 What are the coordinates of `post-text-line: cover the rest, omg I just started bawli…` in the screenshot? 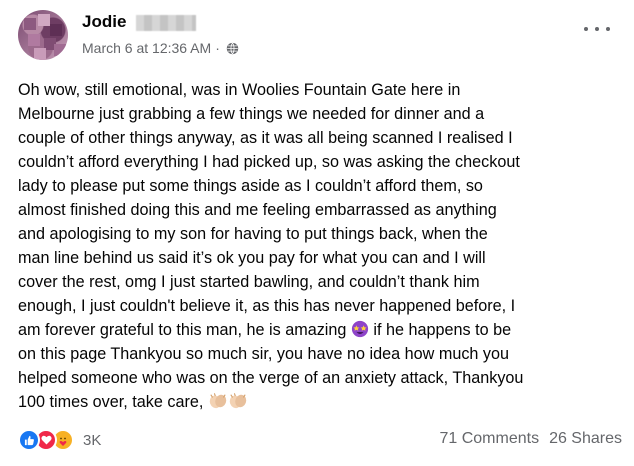 It's located at (249, 282).